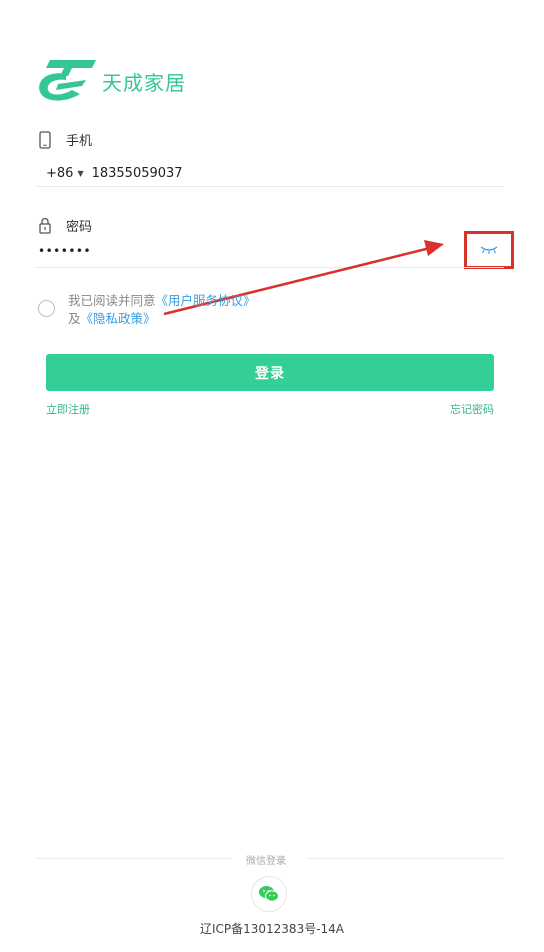 The height and width of the screenshot is (952, 544). I want to click on wechat-login-button, so click(269, 894).